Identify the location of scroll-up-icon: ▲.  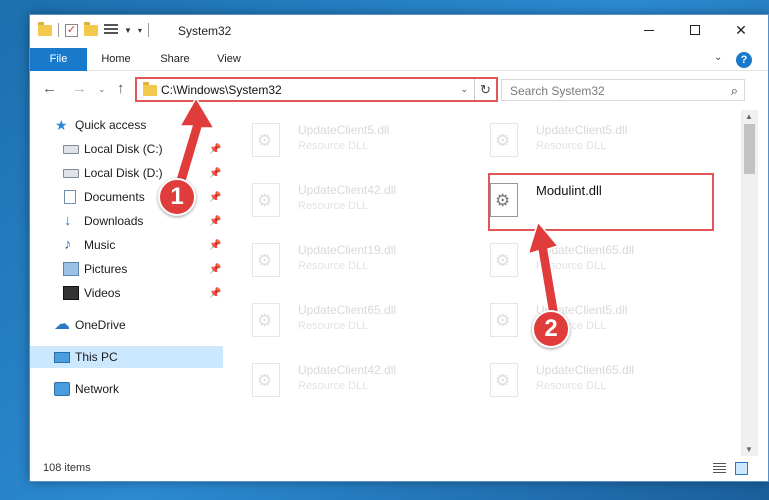
(749, 116).